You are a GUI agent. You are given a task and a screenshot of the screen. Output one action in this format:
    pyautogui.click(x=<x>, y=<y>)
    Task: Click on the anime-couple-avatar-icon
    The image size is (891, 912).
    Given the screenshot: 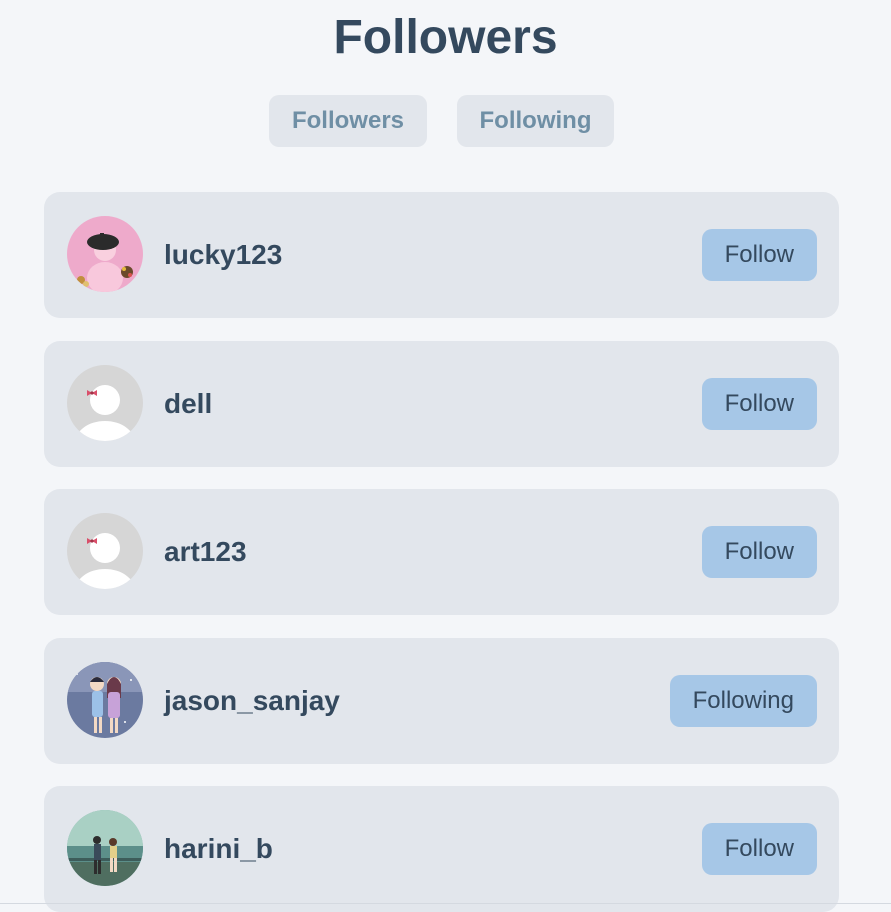 What is the action you would take?
    pyautogui.click(x=105, y=700)
    